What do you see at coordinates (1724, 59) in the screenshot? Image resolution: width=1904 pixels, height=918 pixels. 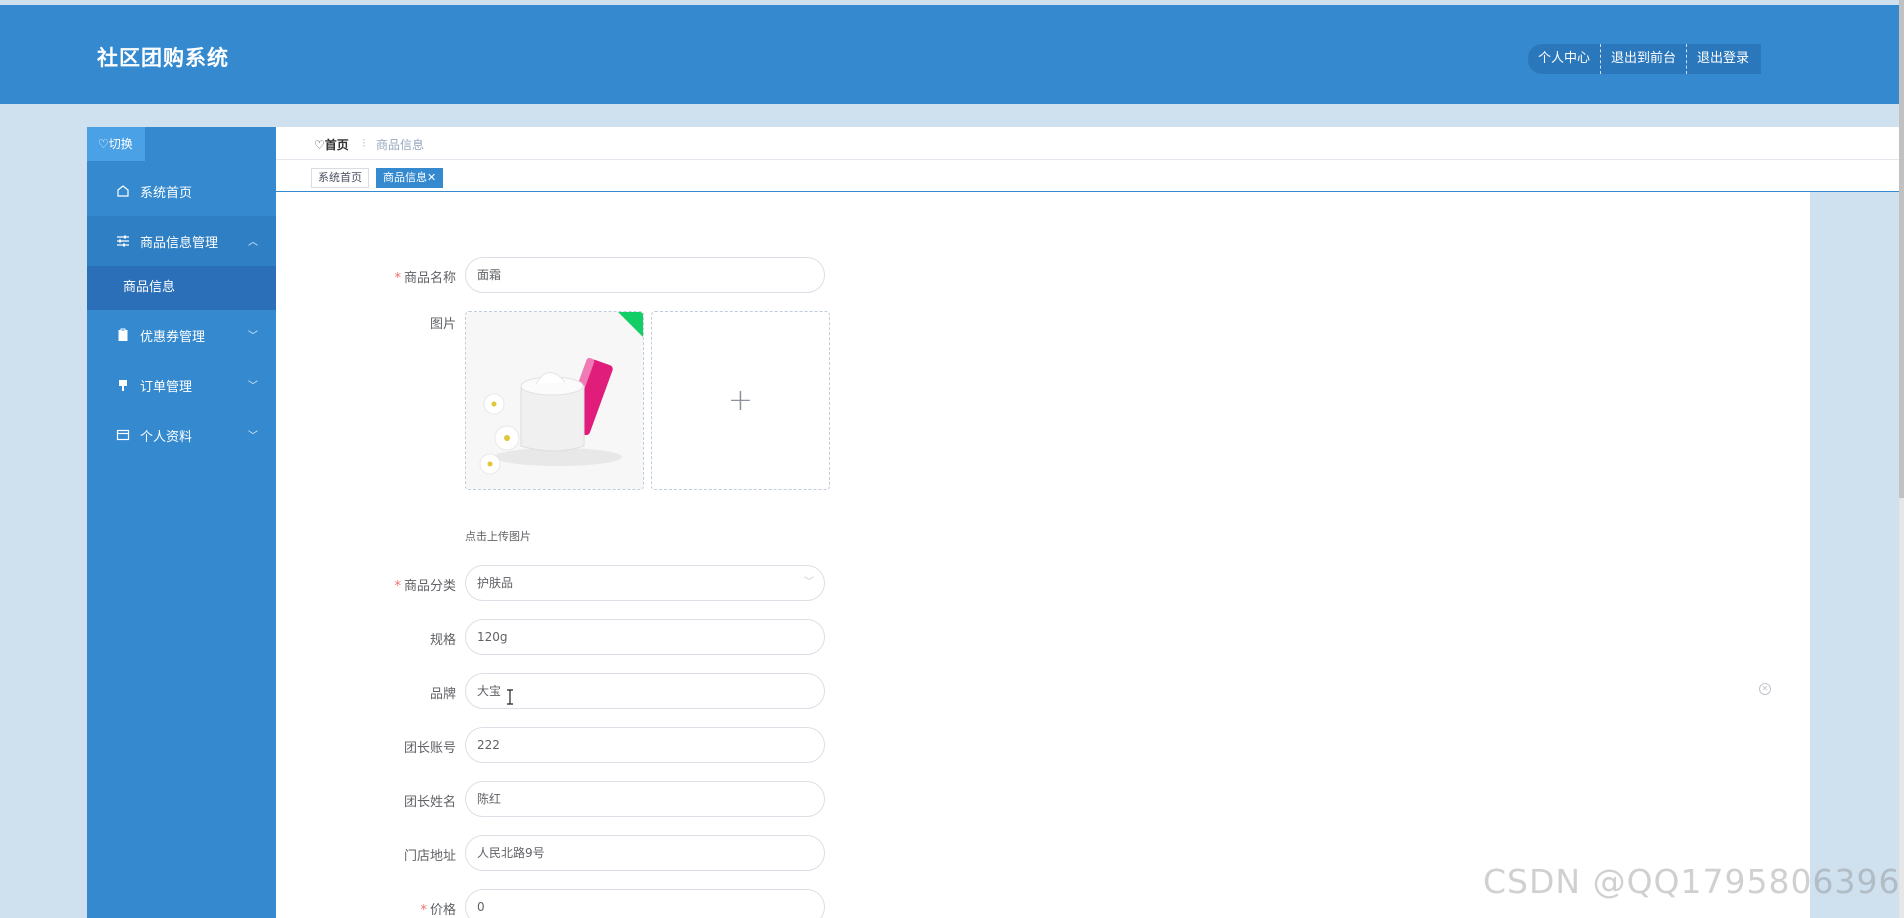 I see `logout-link: 退出登录` at bounding box center [1724, 59].